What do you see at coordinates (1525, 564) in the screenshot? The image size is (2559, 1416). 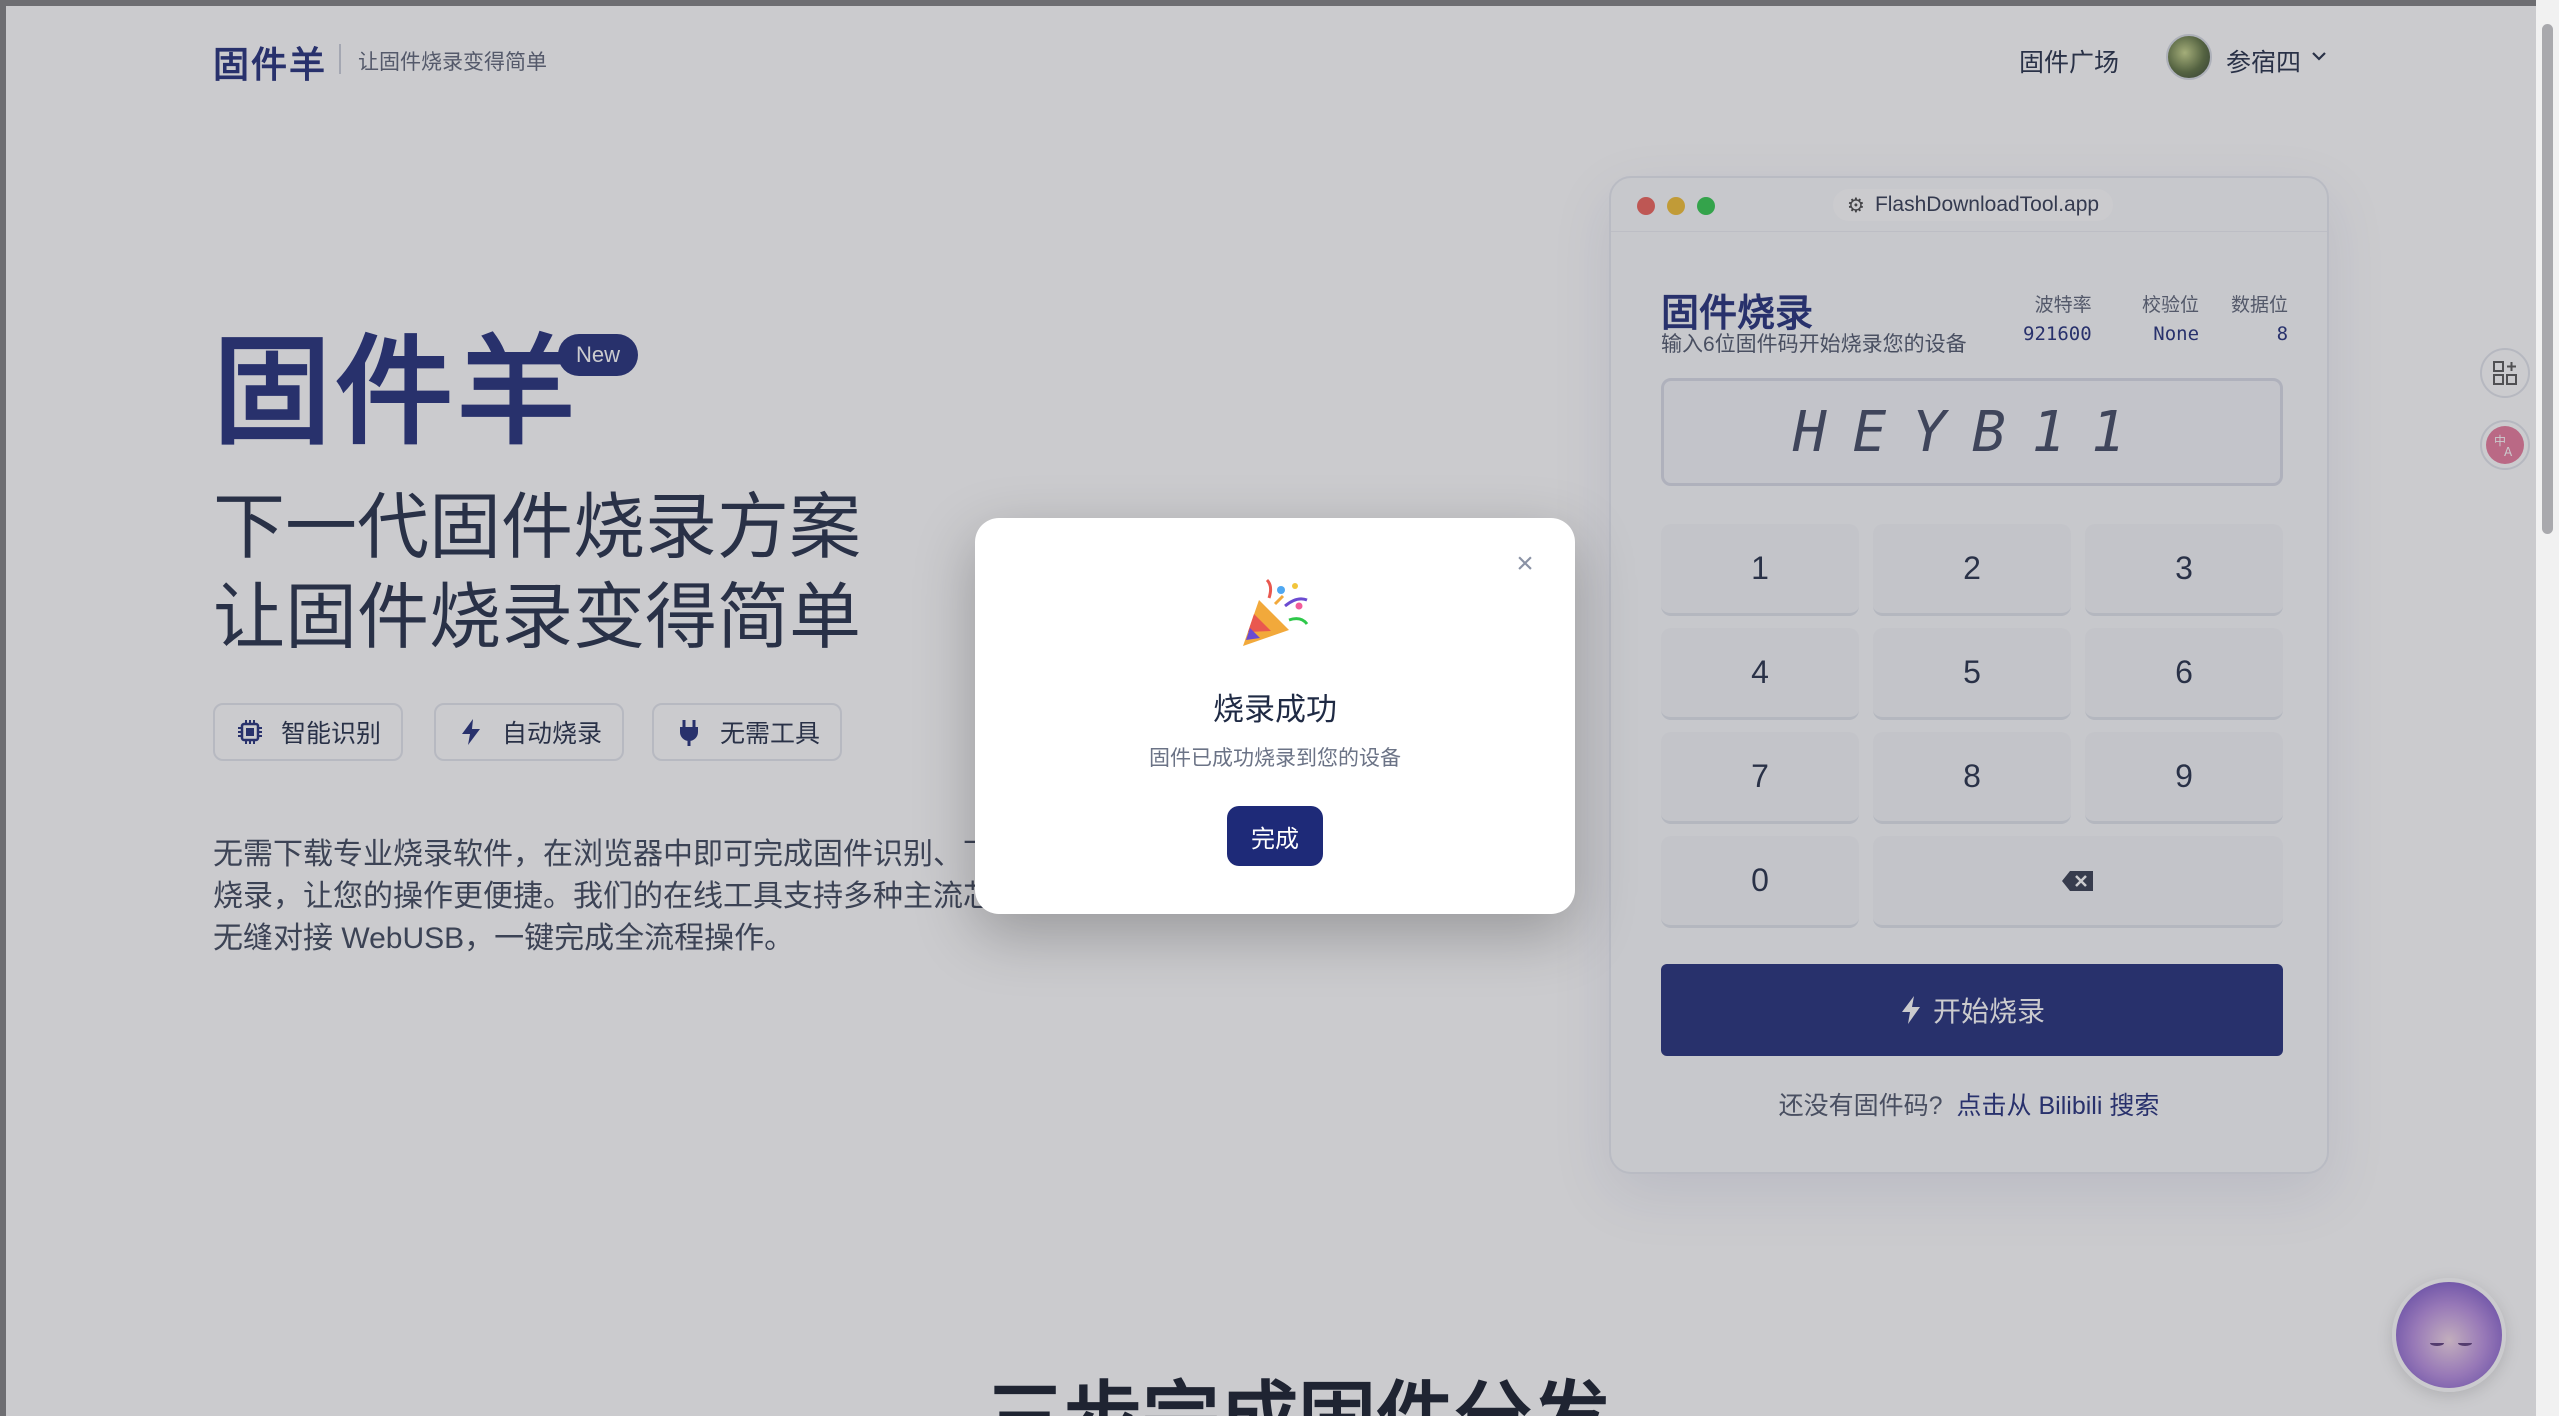 I see `close-icon: ×` at bounding box center [1525, 564].